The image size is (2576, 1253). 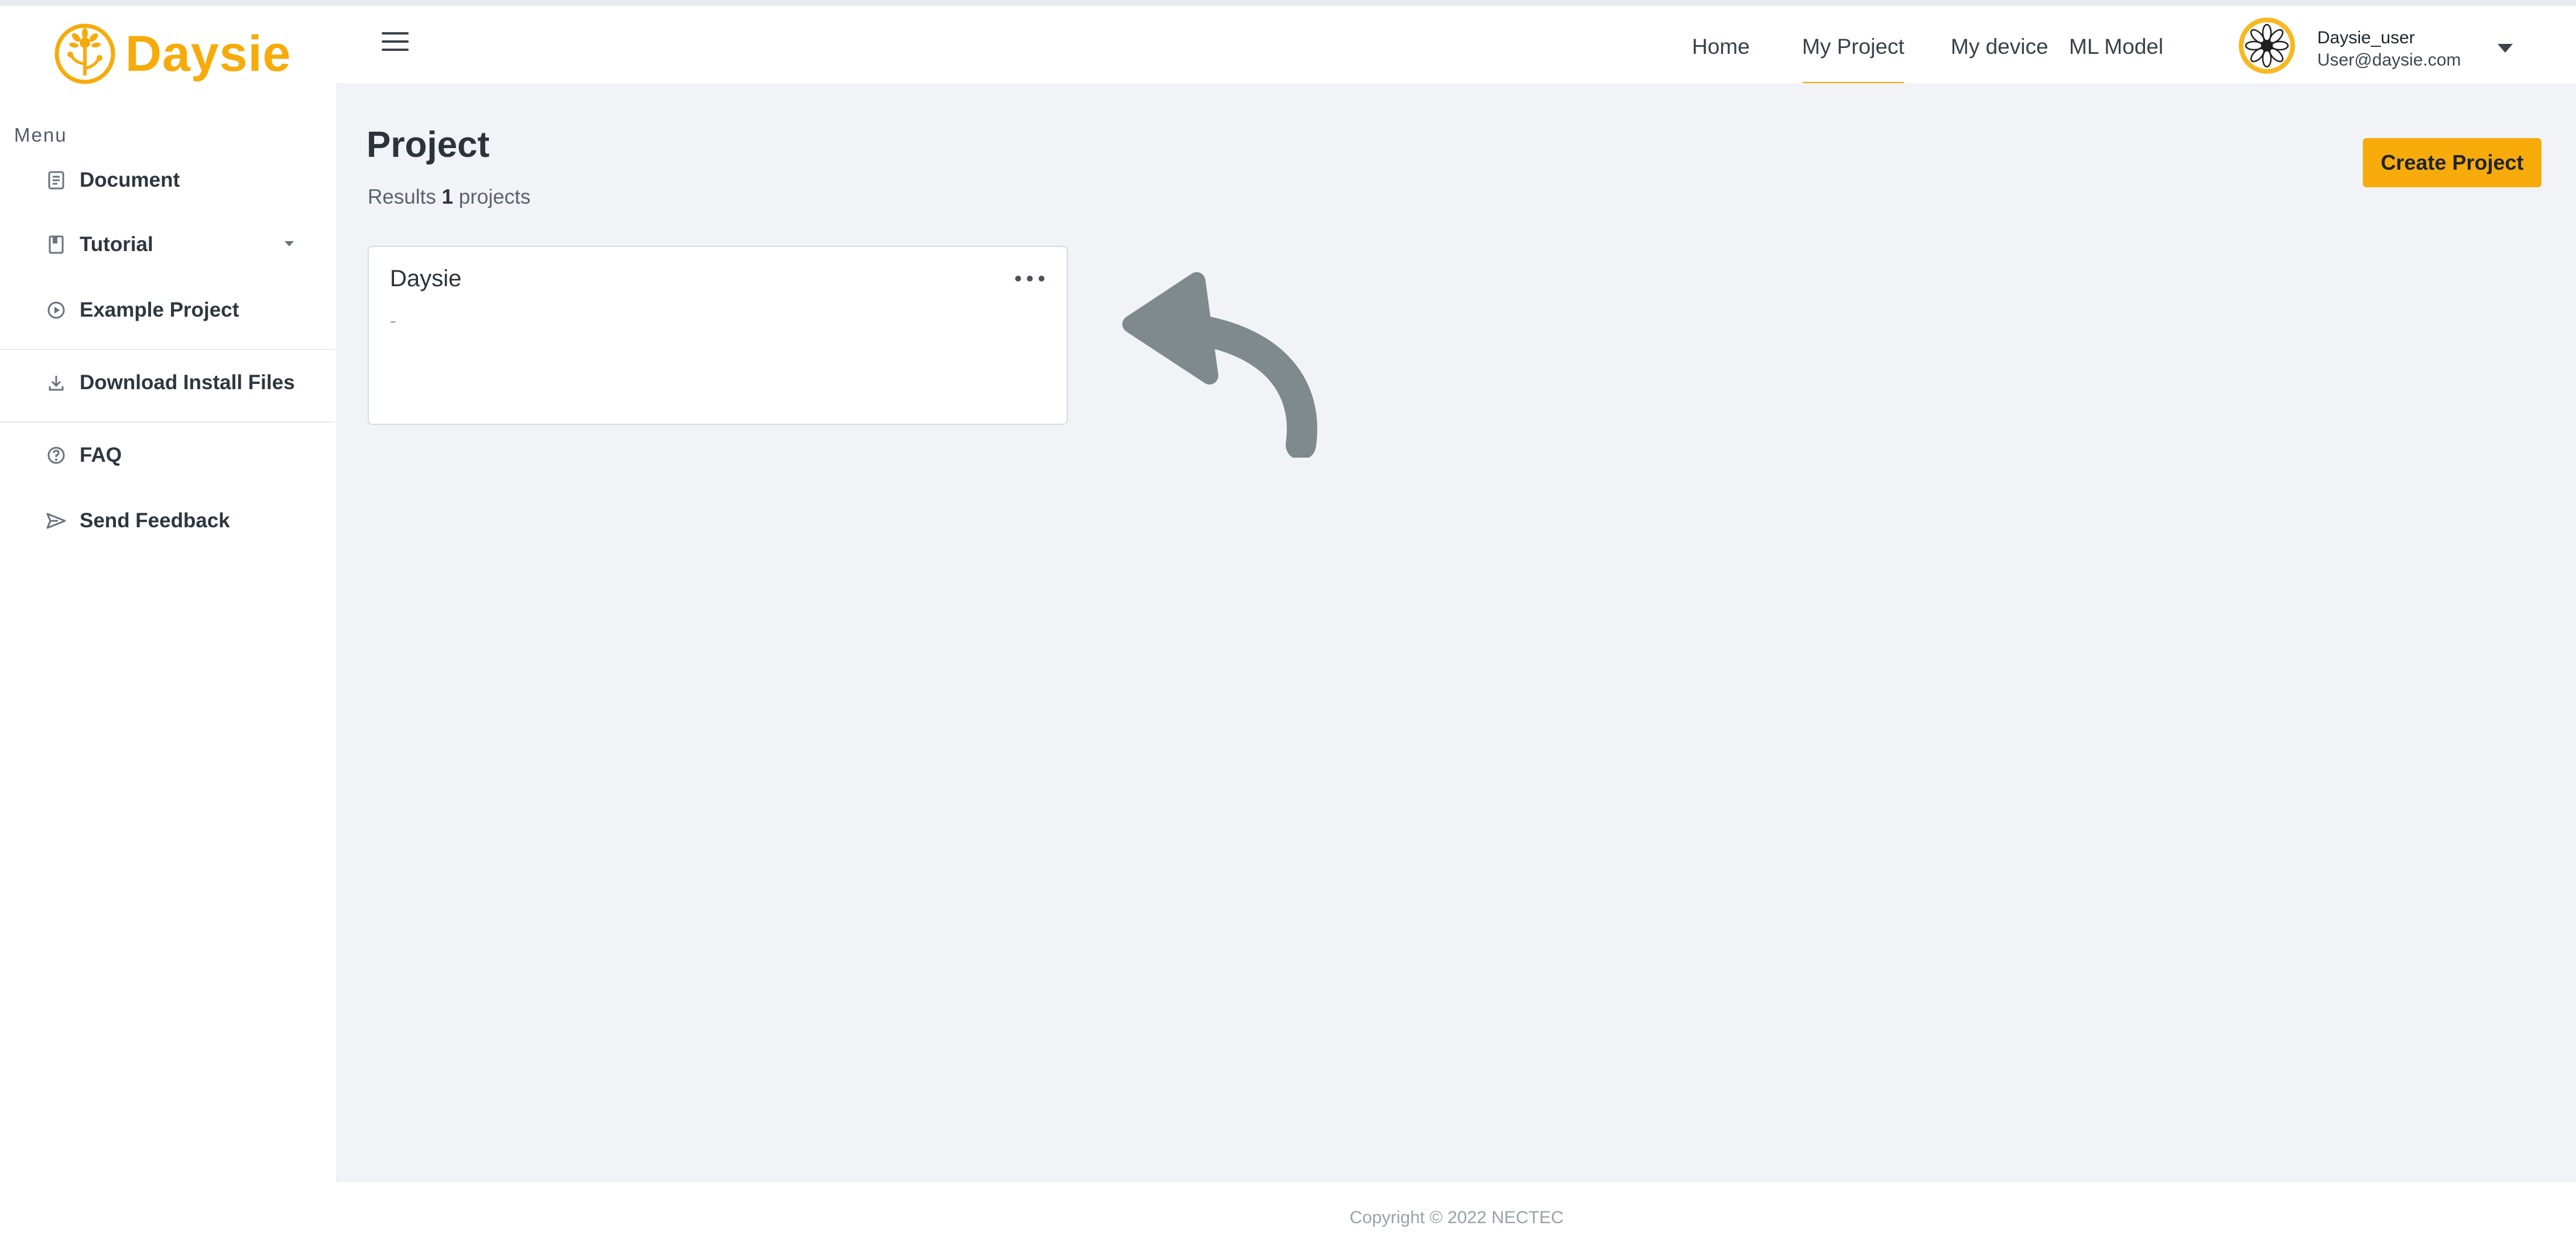 I want to click on nav-home: Home, so click(x=1721, y=47).